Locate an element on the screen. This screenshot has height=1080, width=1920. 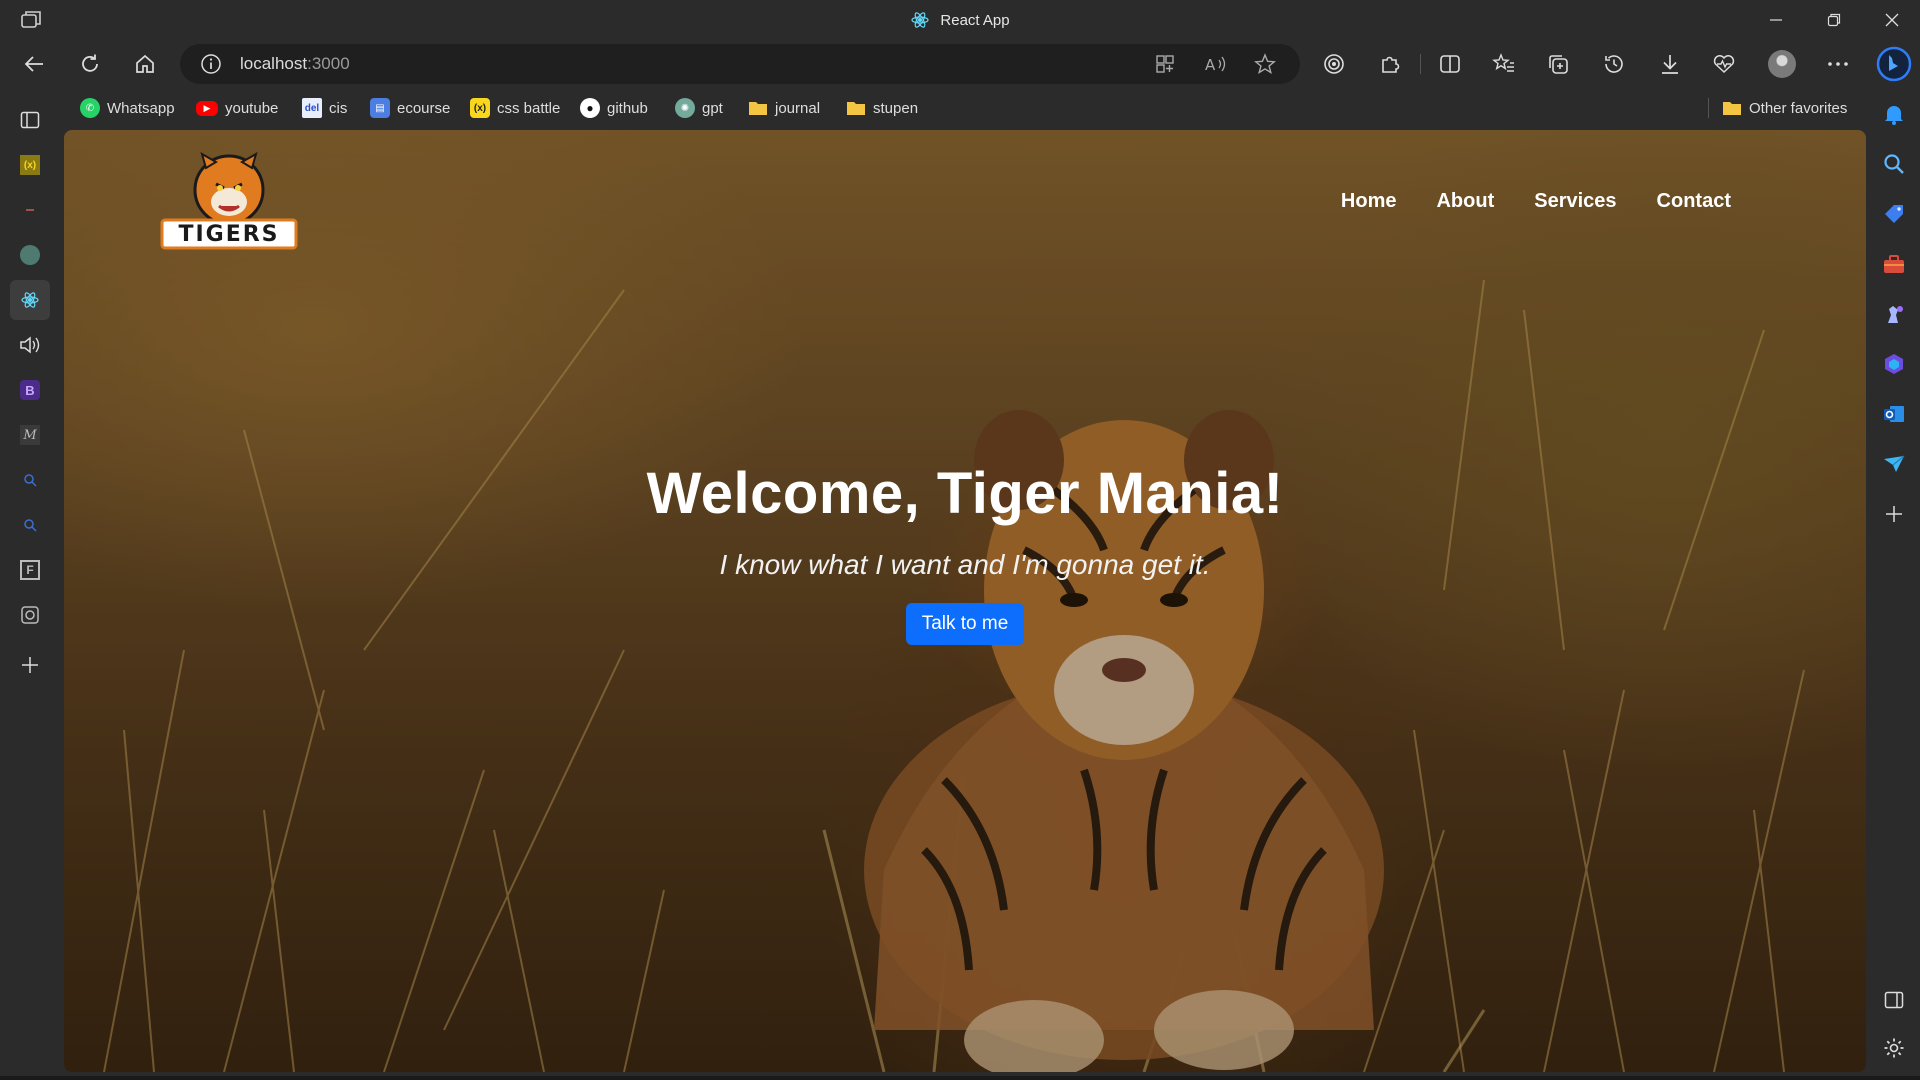
target-icon is located at coordinates (1334, 64).